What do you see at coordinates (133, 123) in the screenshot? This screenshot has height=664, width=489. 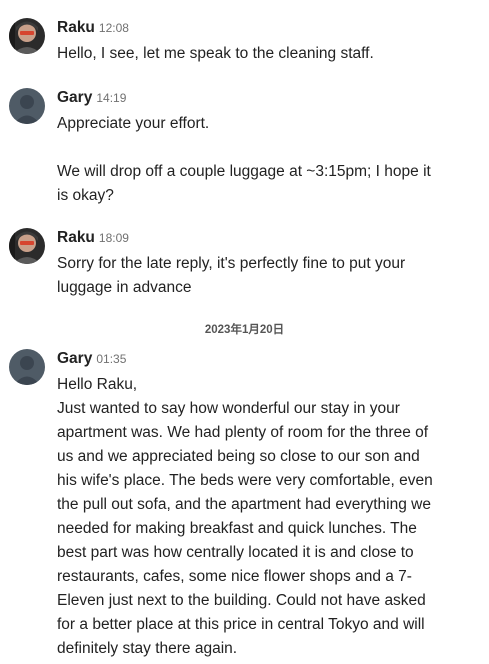 I see `message-line: Appreciate your effort.` at bounding box center [133, 123].